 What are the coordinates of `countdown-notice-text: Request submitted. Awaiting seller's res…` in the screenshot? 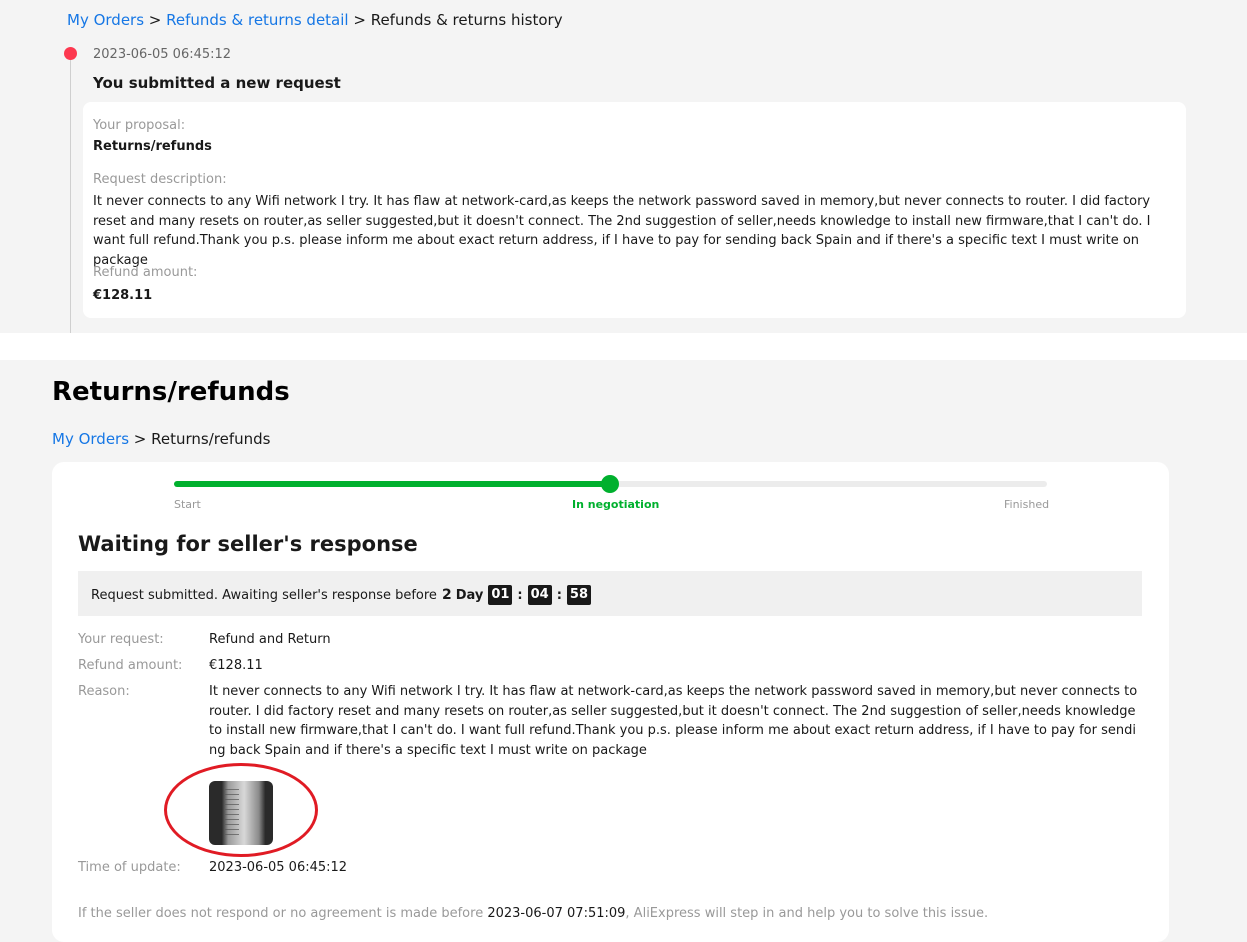 It's located at (264, 595).